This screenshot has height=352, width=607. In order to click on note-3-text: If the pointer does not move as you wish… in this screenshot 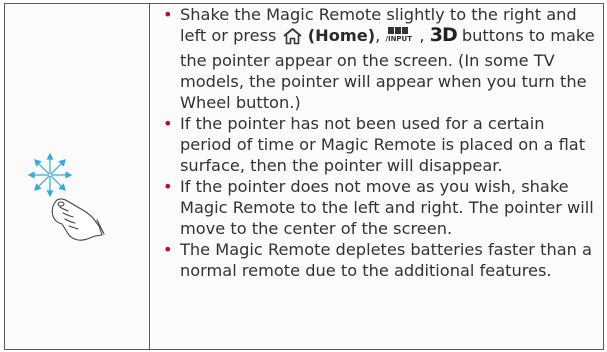, I will do `click(387, 207)`.